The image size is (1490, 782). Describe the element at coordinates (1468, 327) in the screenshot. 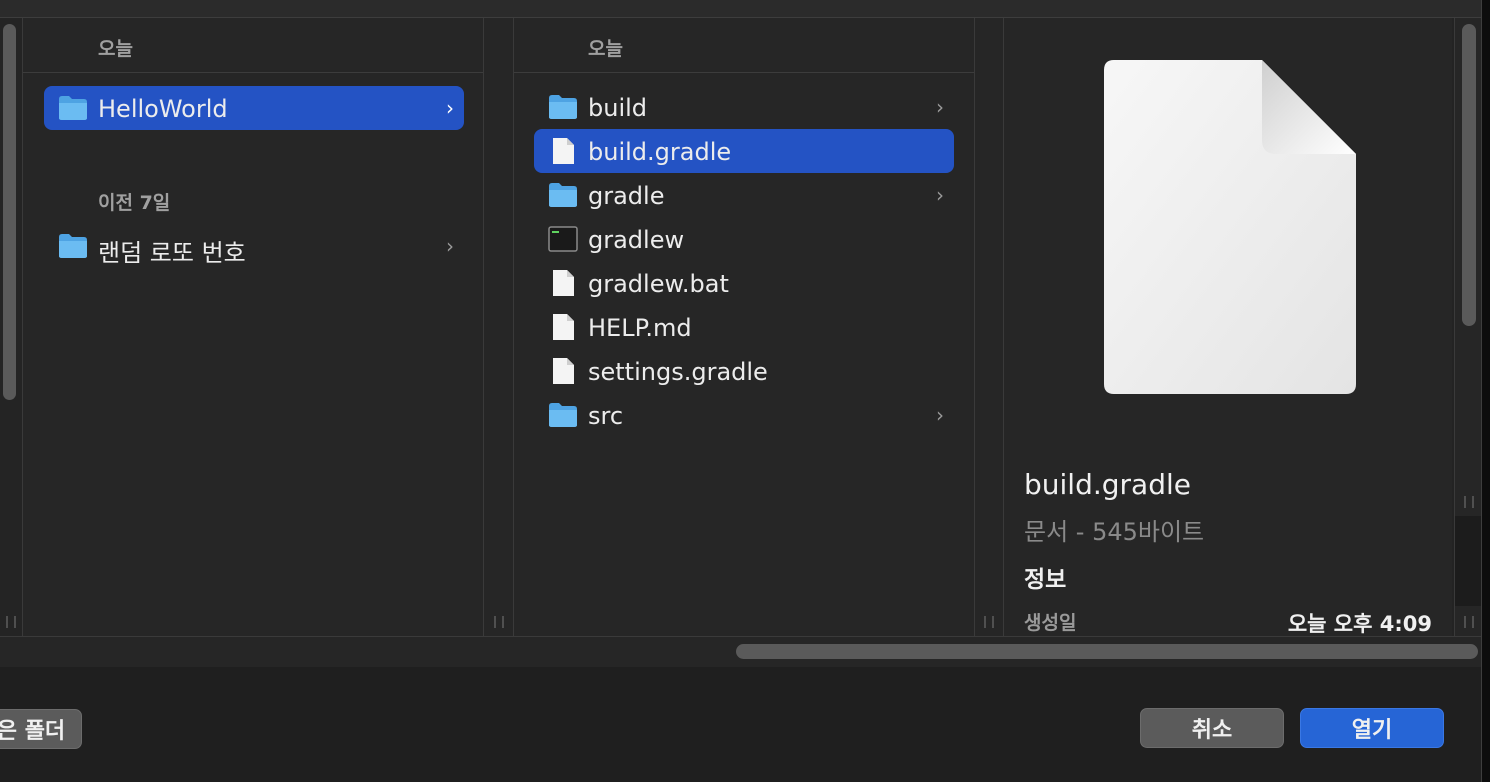

I see `preview-vertical-scrollbar` at that location.